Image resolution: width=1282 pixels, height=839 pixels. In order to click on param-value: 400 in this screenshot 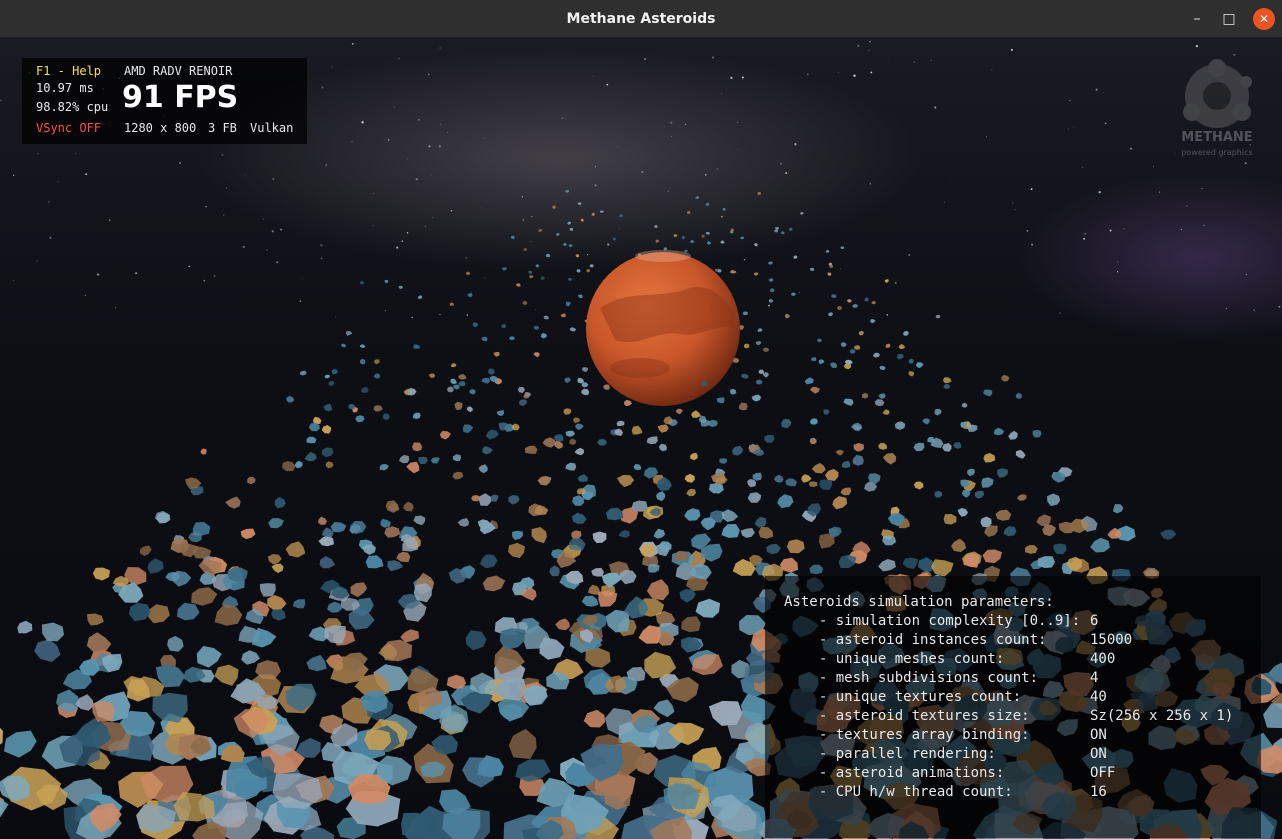, I will do `click(1103, 659)`.